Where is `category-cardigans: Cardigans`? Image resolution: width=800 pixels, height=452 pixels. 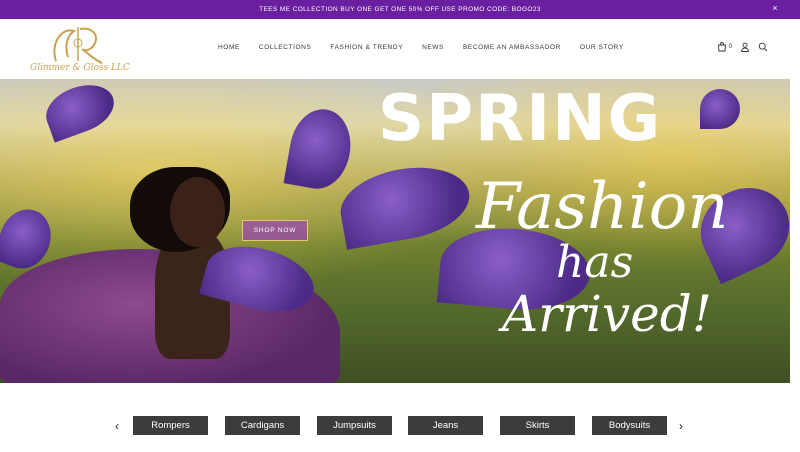
category-cardigans: Cardigans is located at coordinates (262, 425).